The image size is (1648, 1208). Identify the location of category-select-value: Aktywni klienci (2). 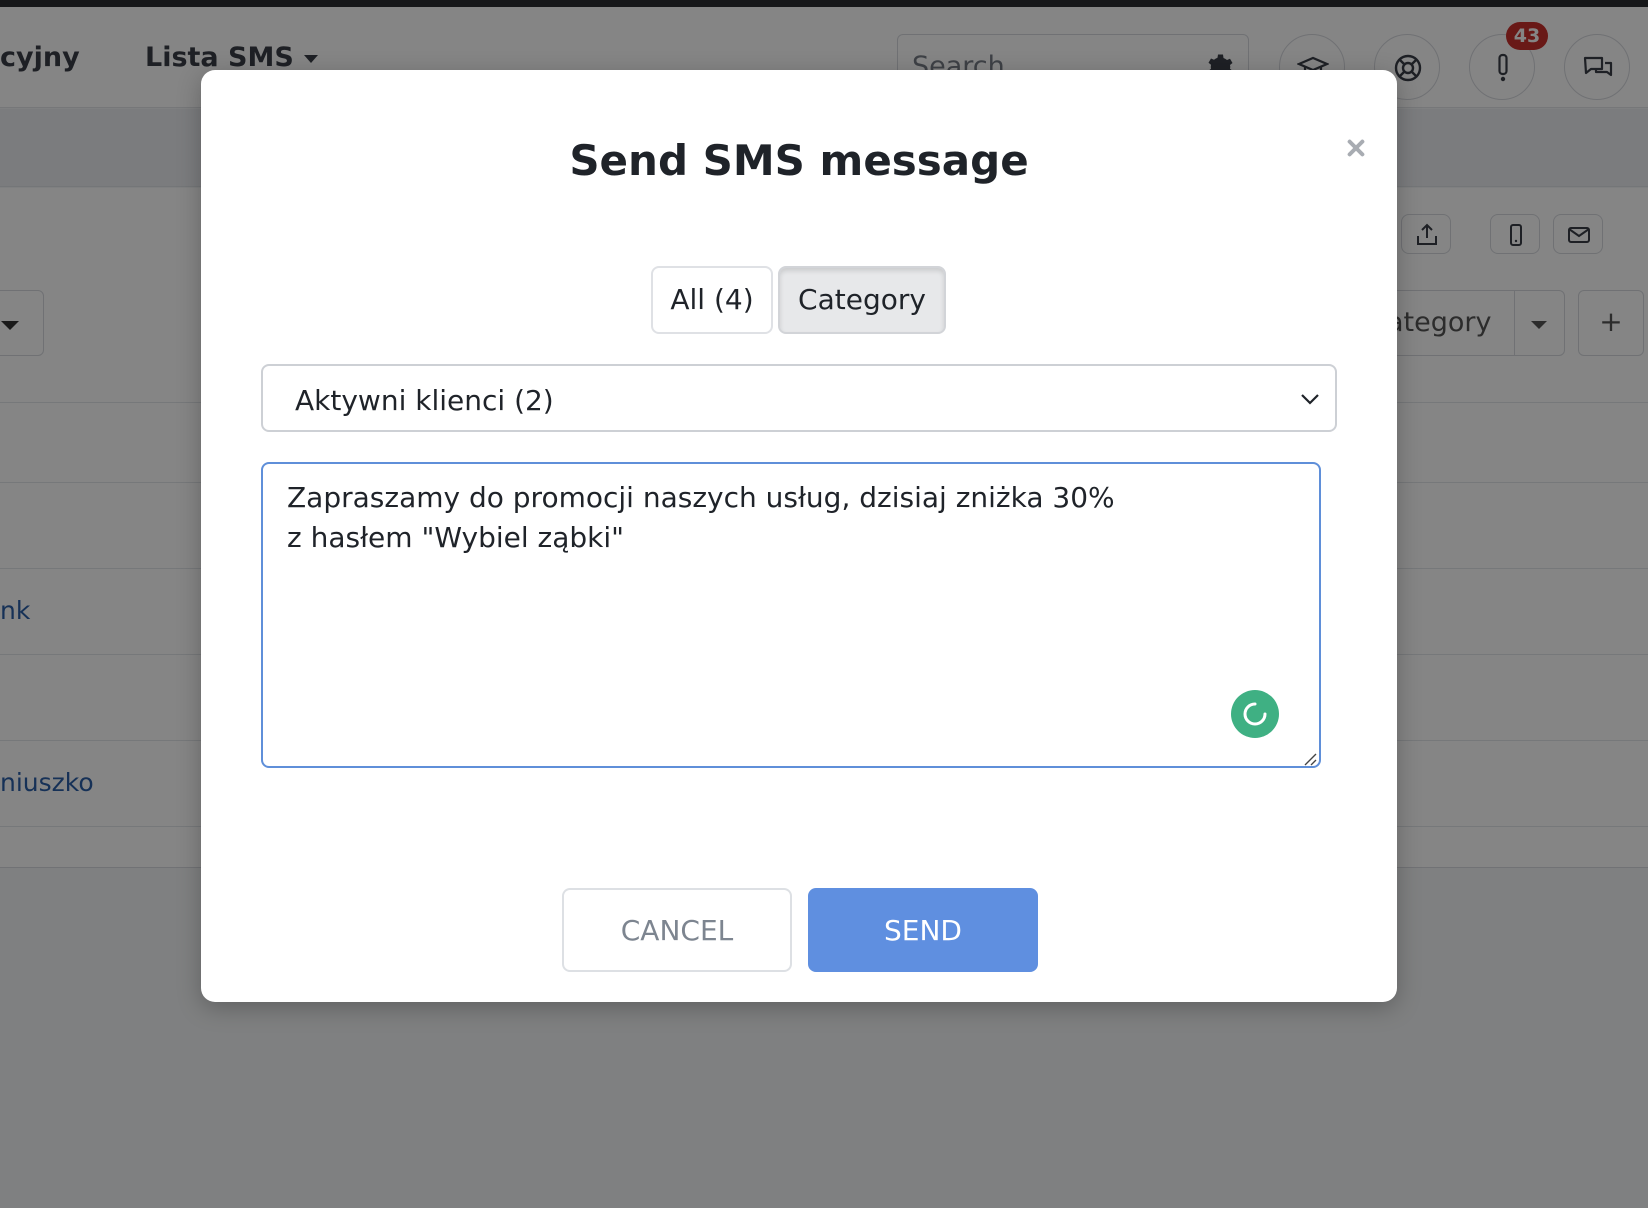
(424, 400).